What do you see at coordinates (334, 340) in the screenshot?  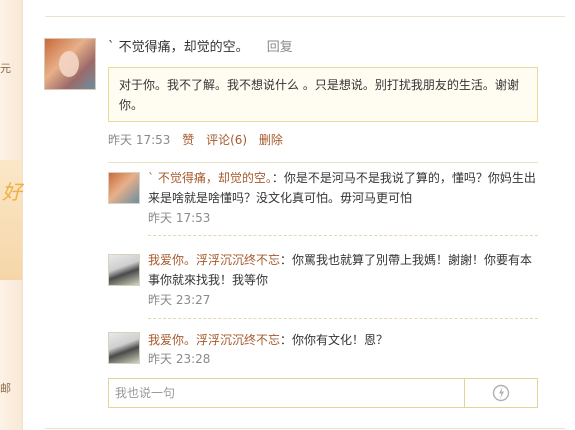 I see `comment-body: ：你你有文化！恩？` at bounding box center [334, 340].